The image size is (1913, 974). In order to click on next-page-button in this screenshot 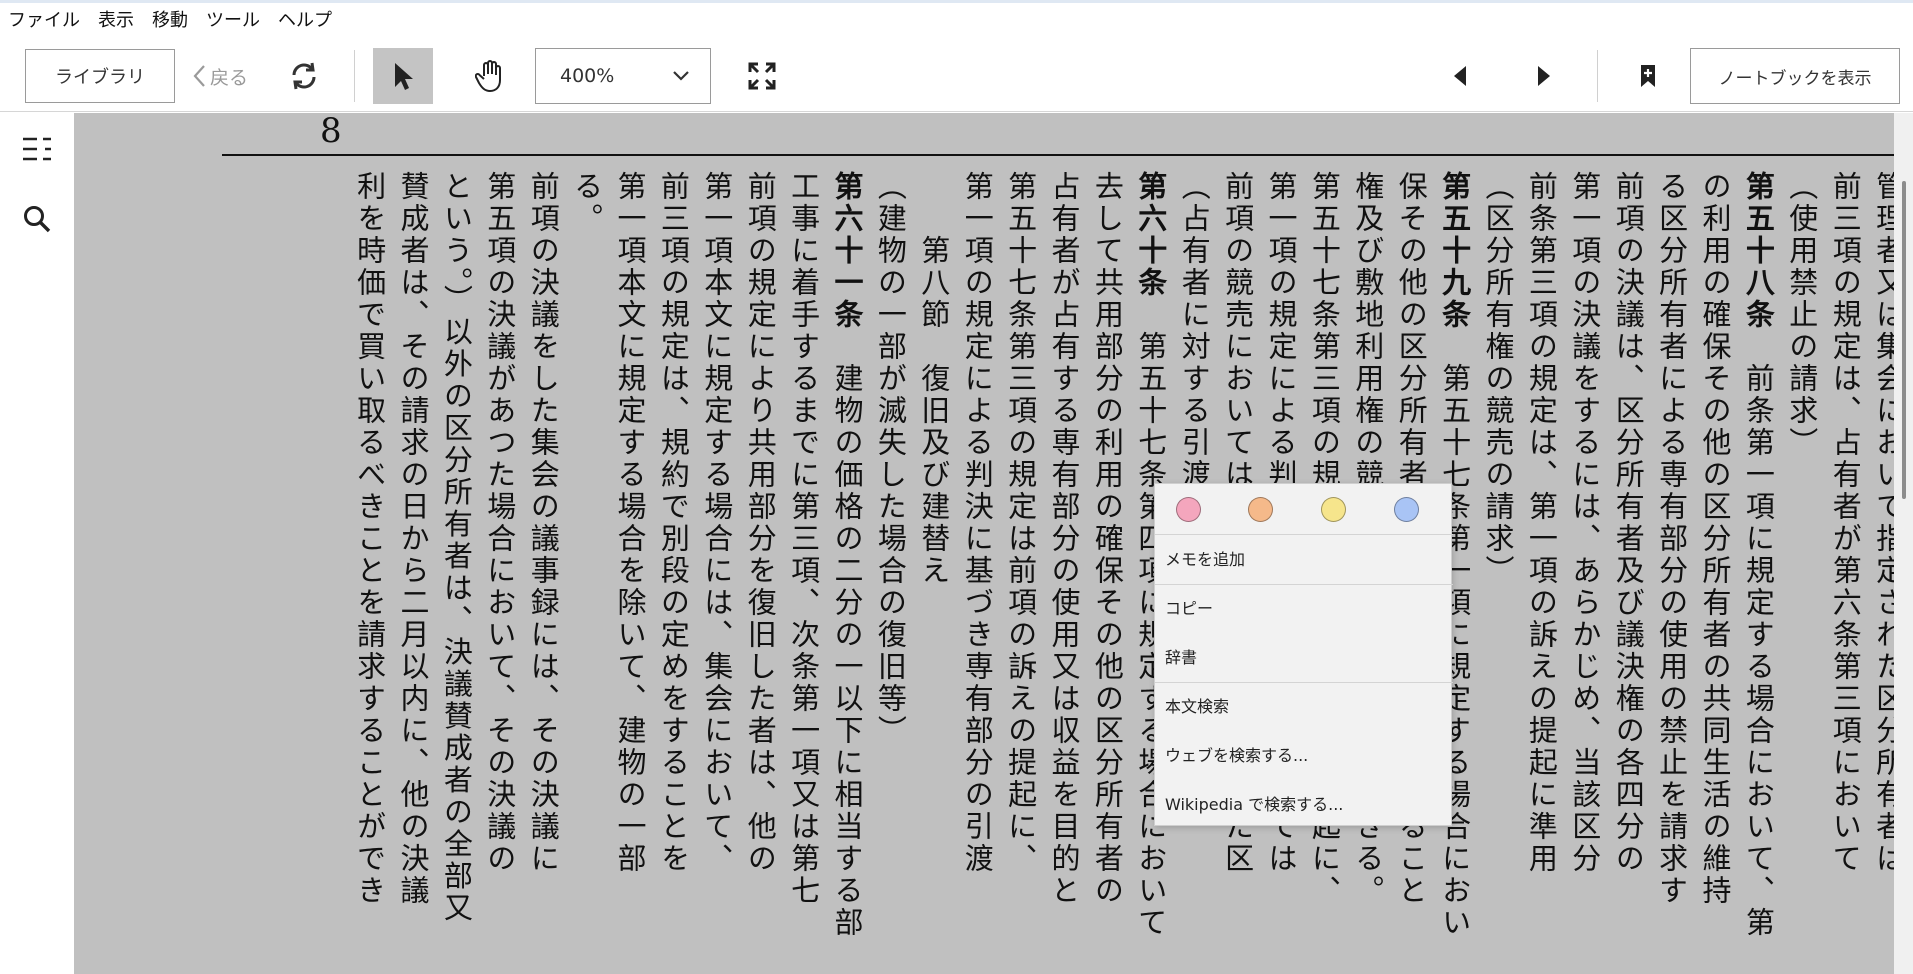, I will do `click(1544, 76)`.